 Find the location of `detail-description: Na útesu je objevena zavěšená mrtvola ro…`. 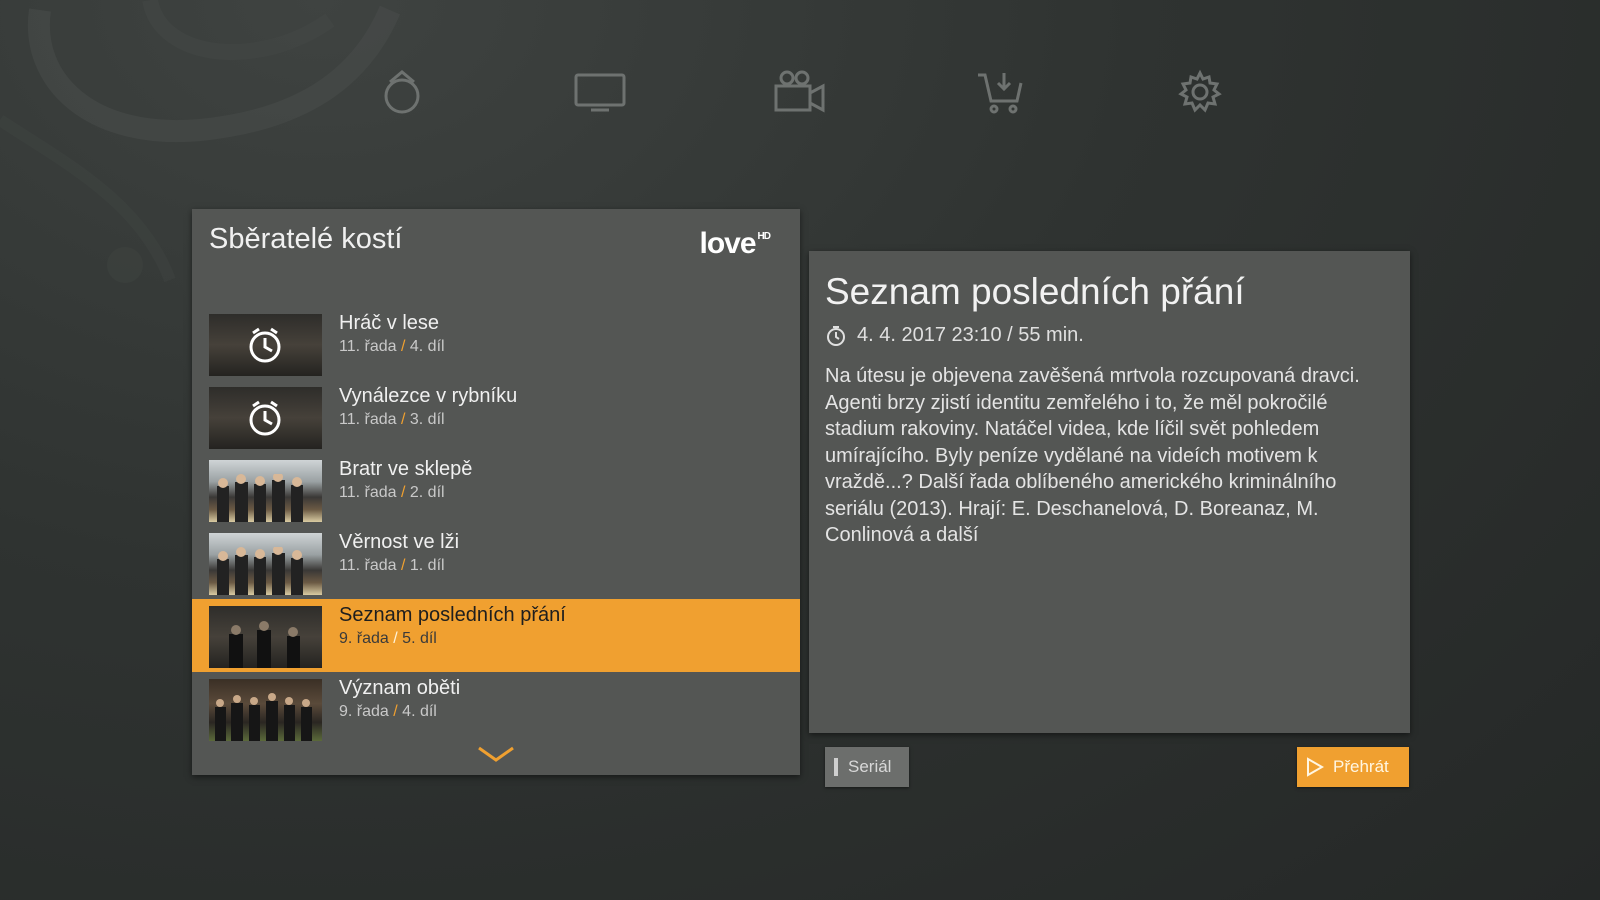

detail-description: Na útesu je objevena zavěšená mrtvola ro… is located at coordinates (1092, 455).